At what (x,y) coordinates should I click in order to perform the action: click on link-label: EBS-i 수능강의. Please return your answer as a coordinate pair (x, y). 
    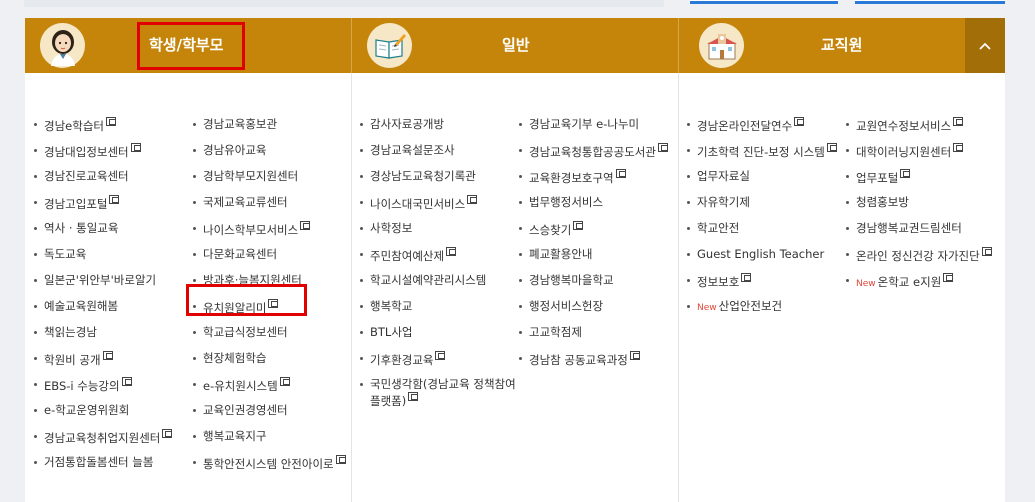
    Looking at the image, I should click on (82, 386).